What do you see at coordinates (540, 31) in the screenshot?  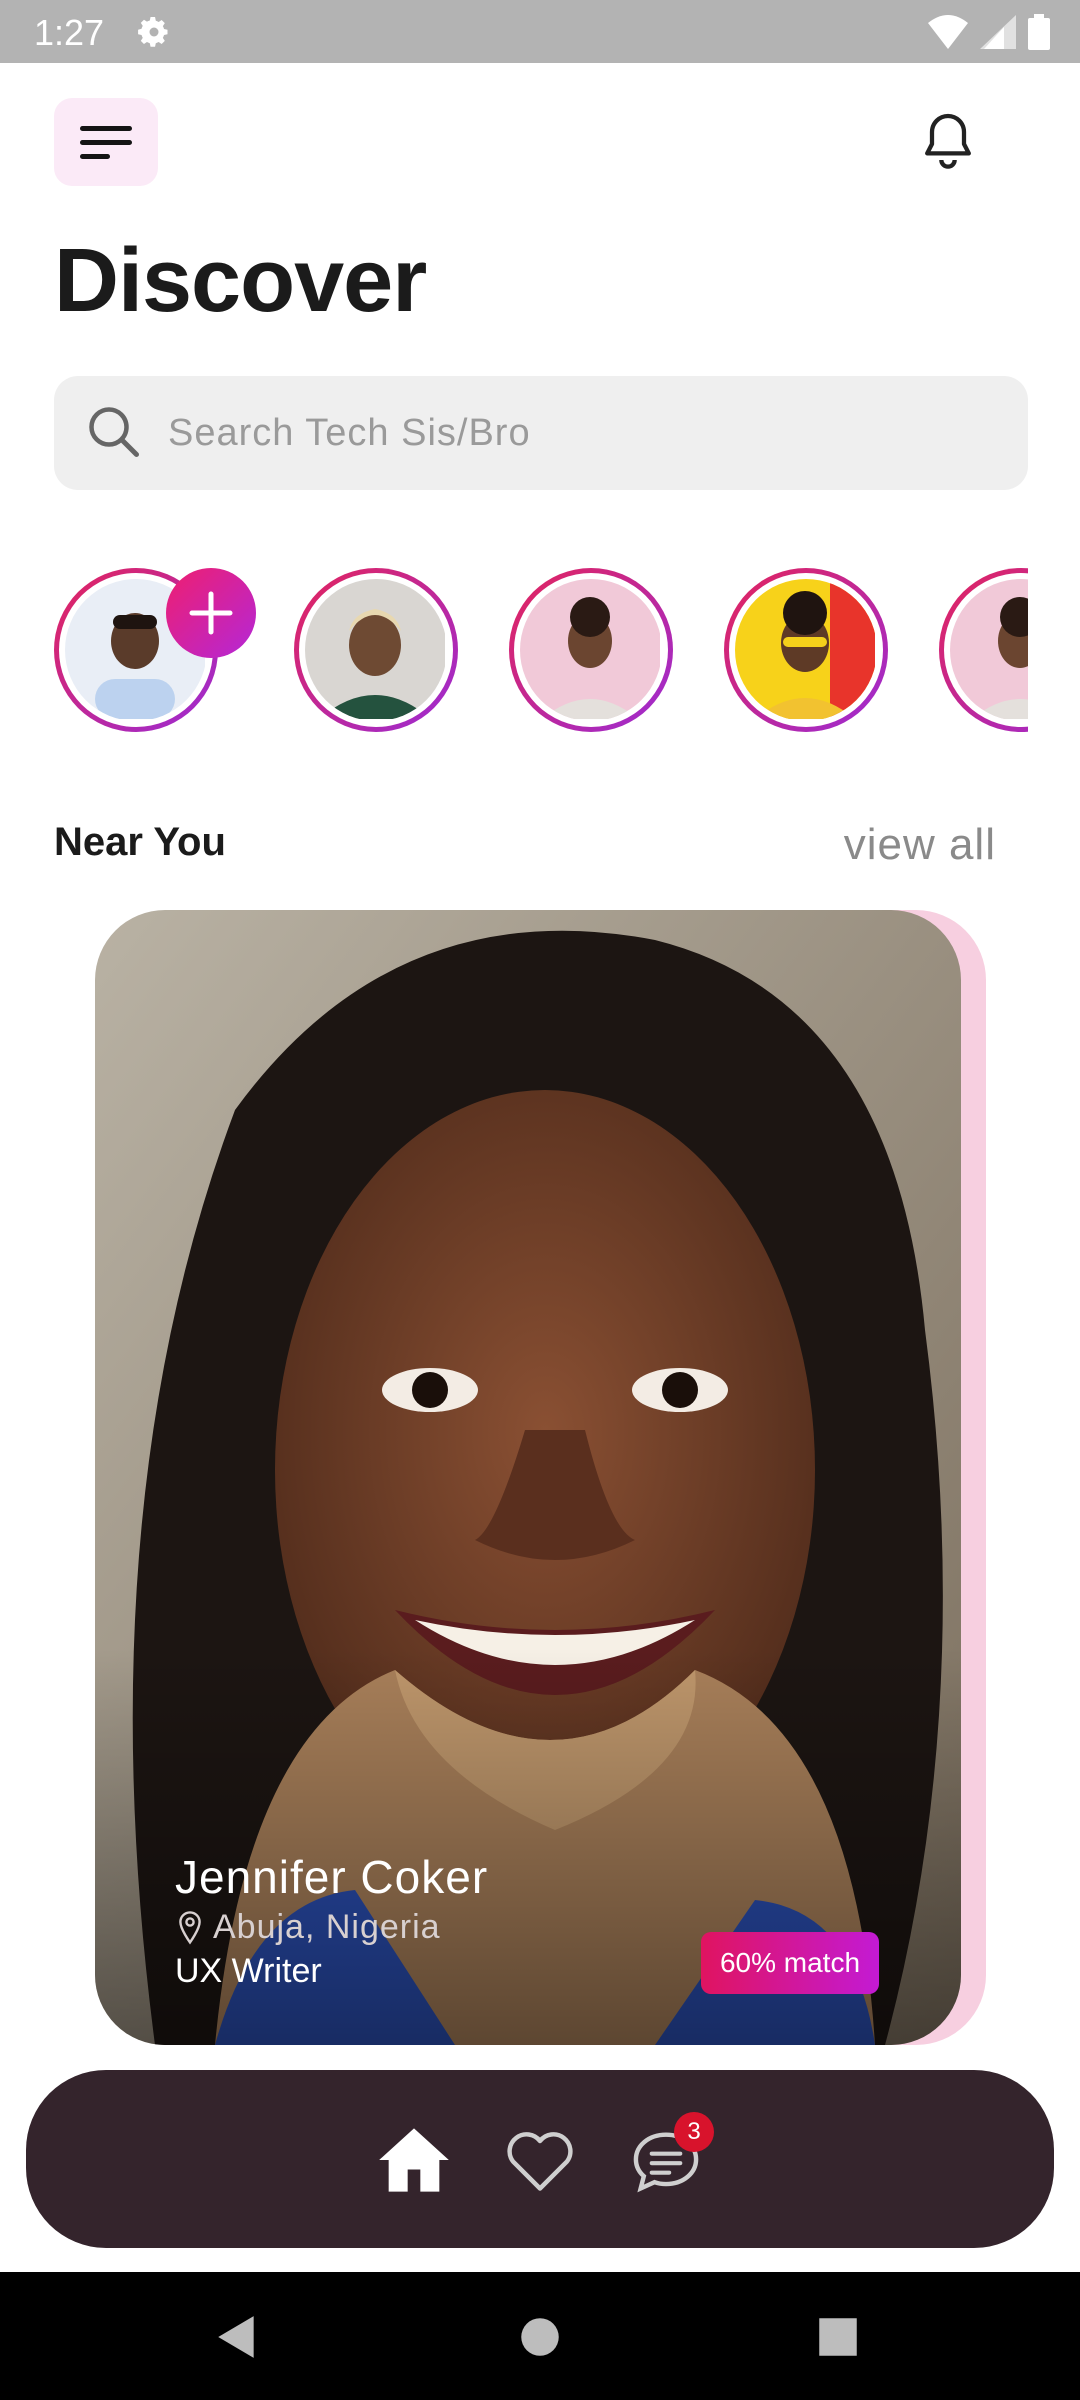 I see `status-bar: 1:27` at bounding box center [540, 31].